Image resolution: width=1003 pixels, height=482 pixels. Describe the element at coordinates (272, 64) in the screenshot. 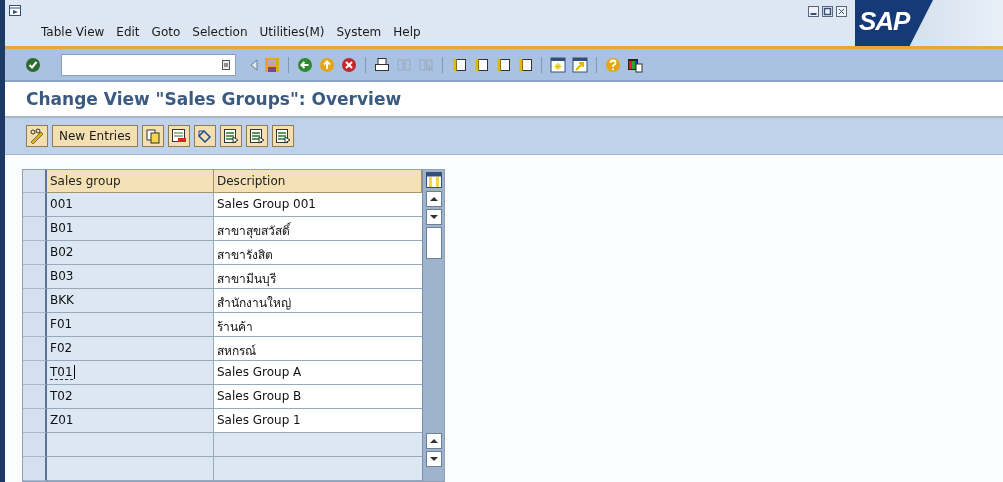

I see `save-icon` at that location.